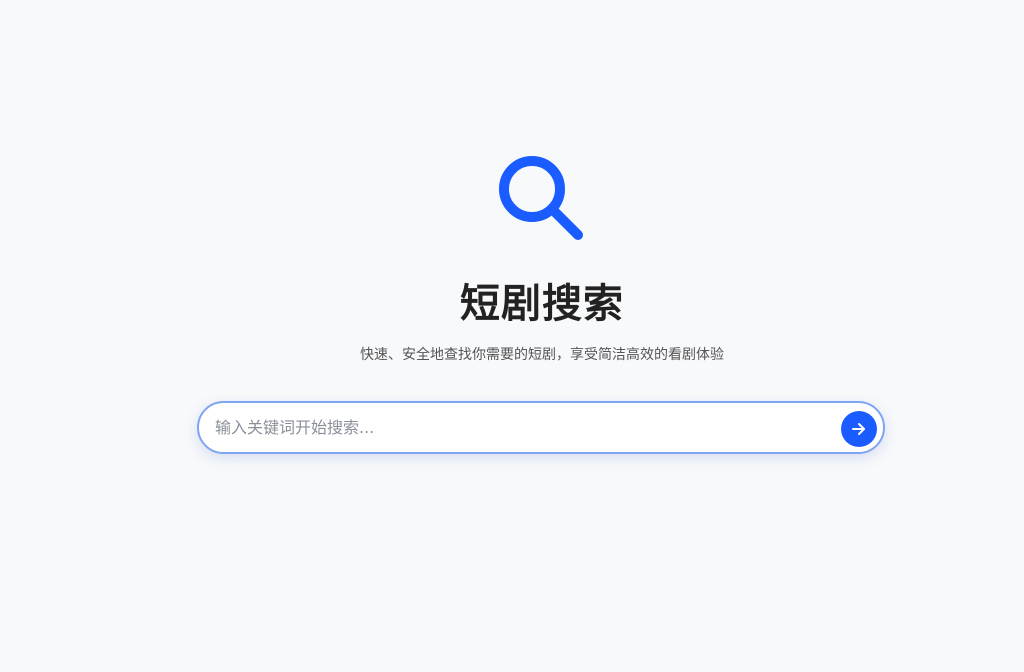 The height and width of the screenshot is (672, 1024). Describe the element at coordinates (542, 304) in the screenshot. I see `page-title: 短剧搜索` at that location.